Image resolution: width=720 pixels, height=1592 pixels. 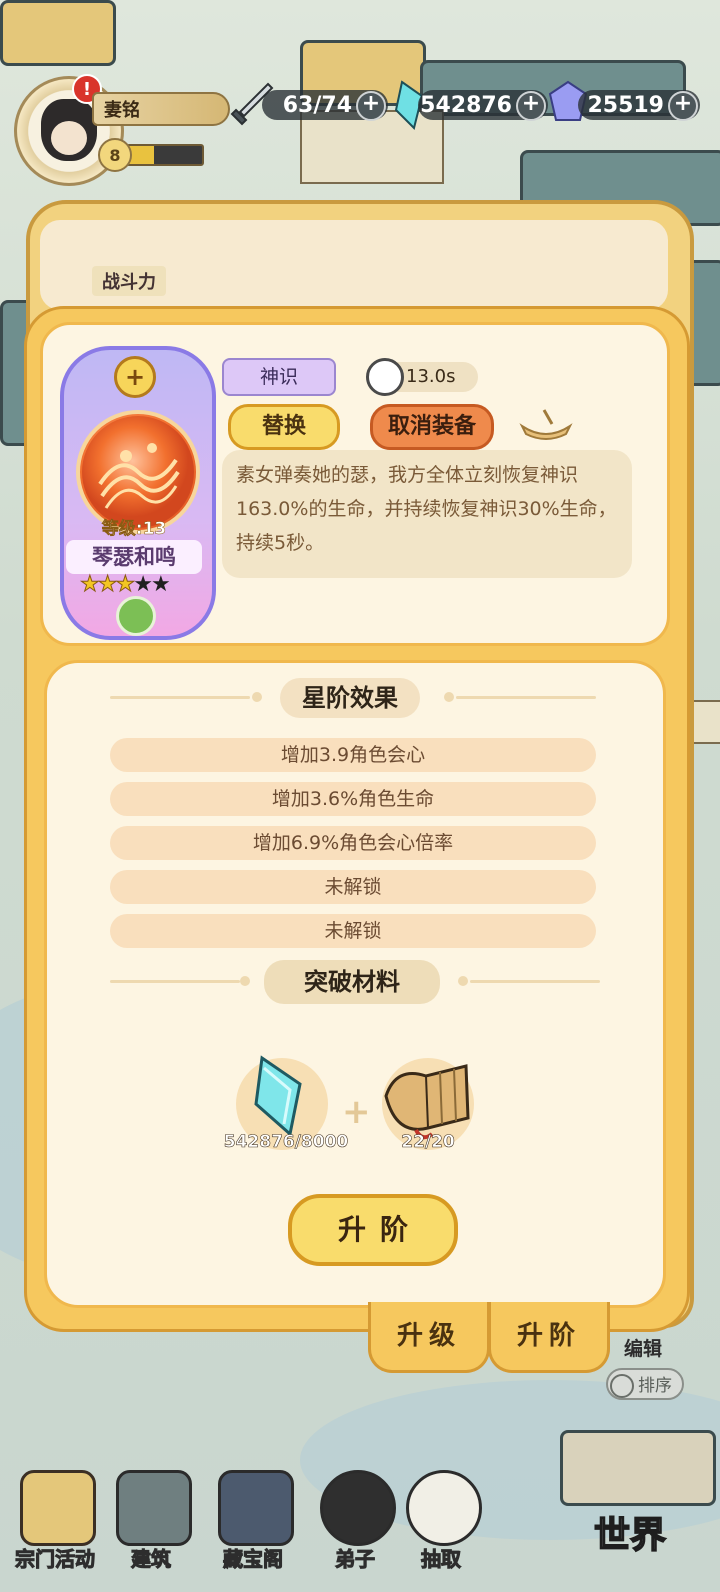 I want to click on replace-button: 替换, so click(x=284, y=427).